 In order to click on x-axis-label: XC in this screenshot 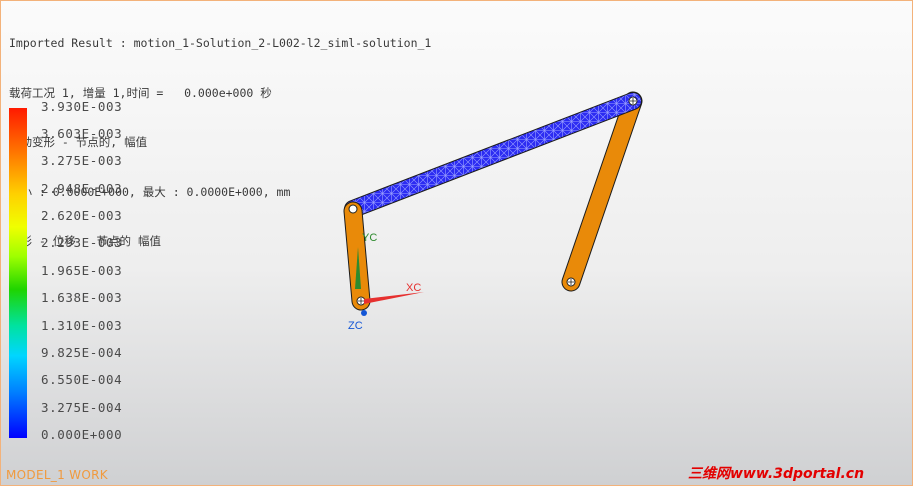, I will do `click(413, 288)`.